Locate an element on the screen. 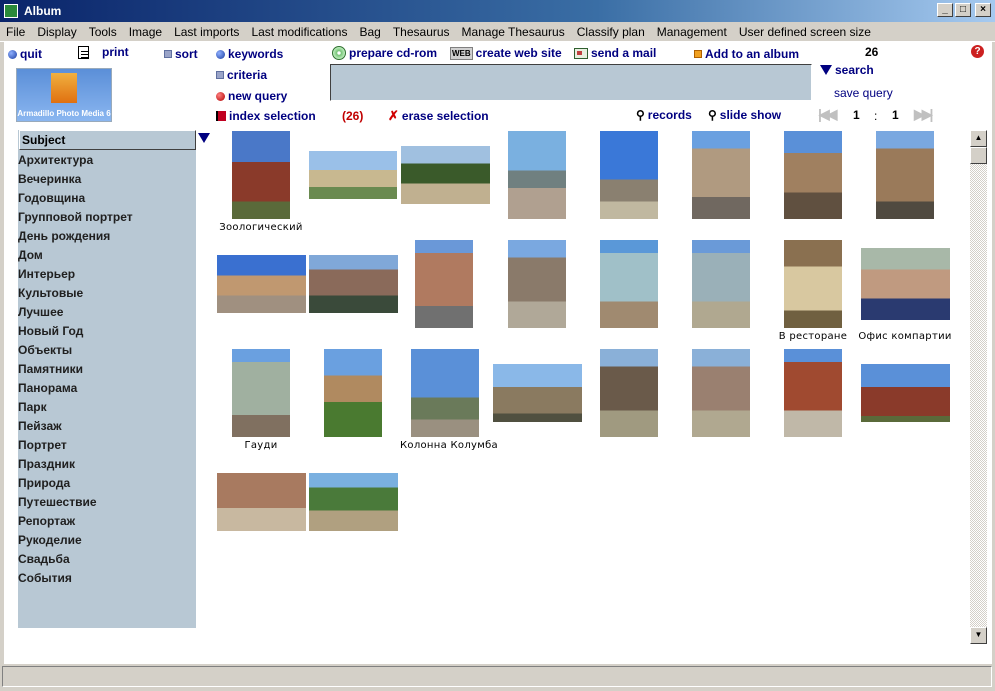 The height and width of the screenshot is (691, 995). create-web-site-button: WEB create web site is located at coordinates (506, 53).